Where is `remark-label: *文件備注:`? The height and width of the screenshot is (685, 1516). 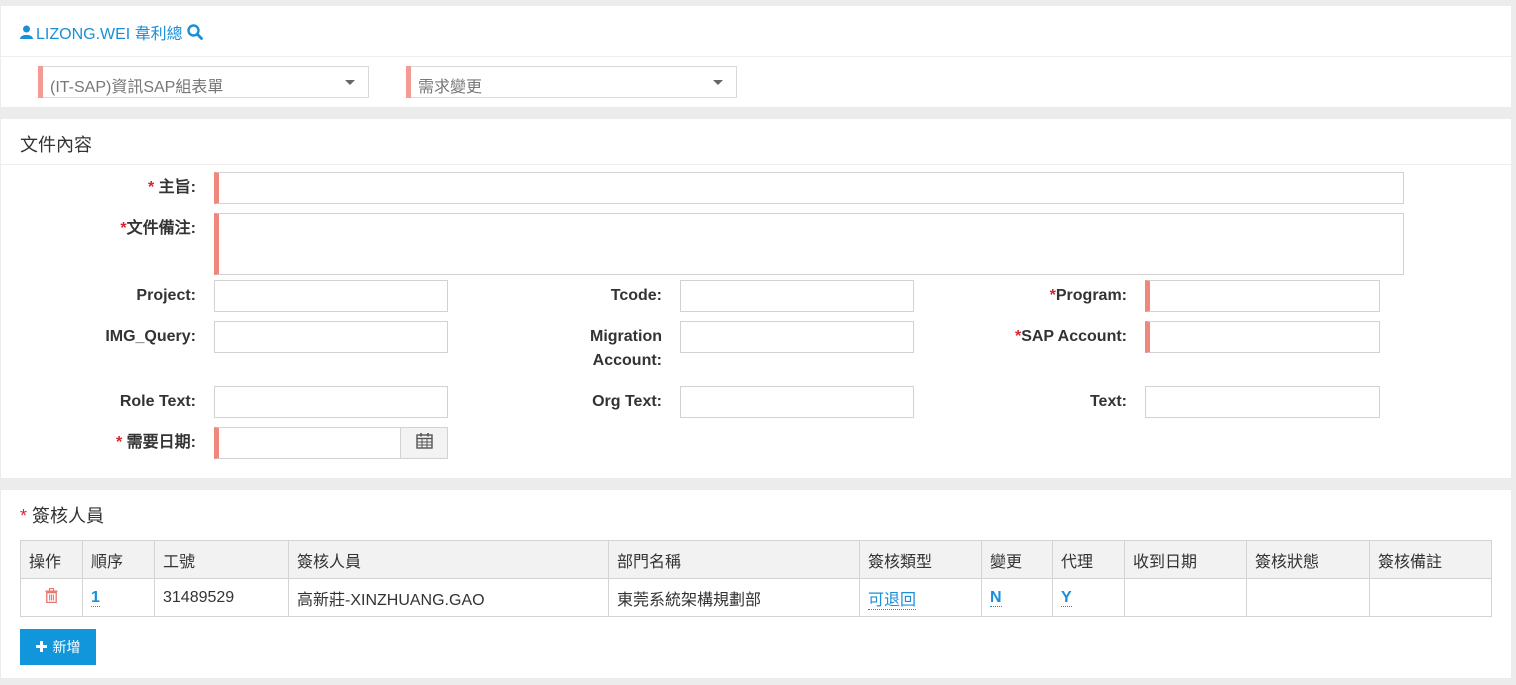 remark-label: *文件備注: is located at coordinates (98, 229).